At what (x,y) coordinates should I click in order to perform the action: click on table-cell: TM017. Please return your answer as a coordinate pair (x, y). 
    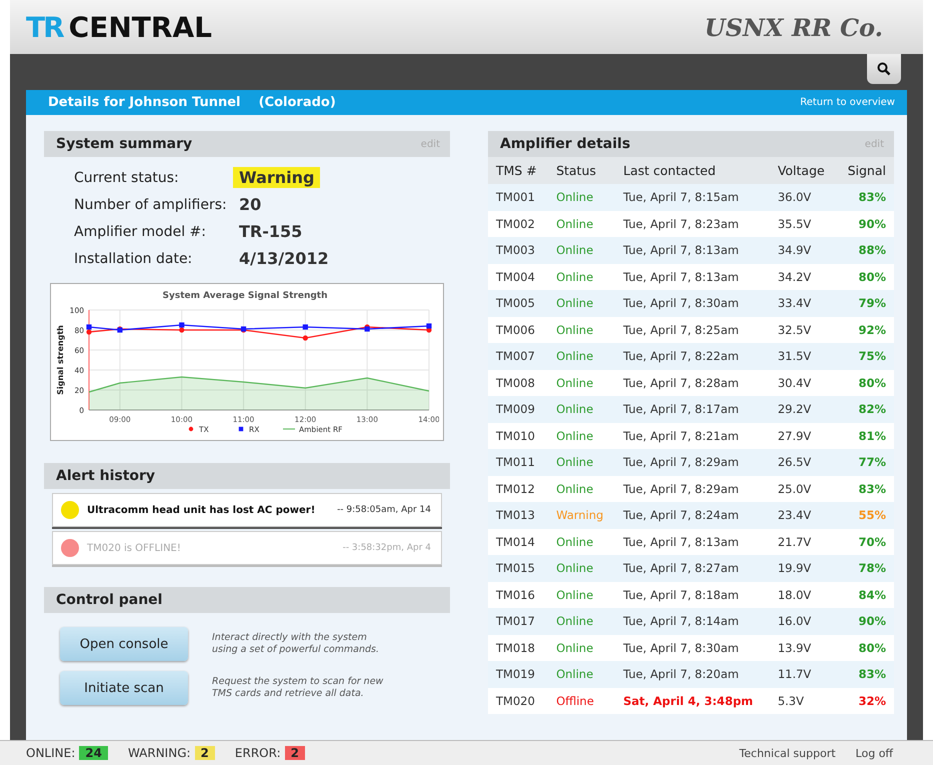
    Looking at the image, I should click on (518, 621).